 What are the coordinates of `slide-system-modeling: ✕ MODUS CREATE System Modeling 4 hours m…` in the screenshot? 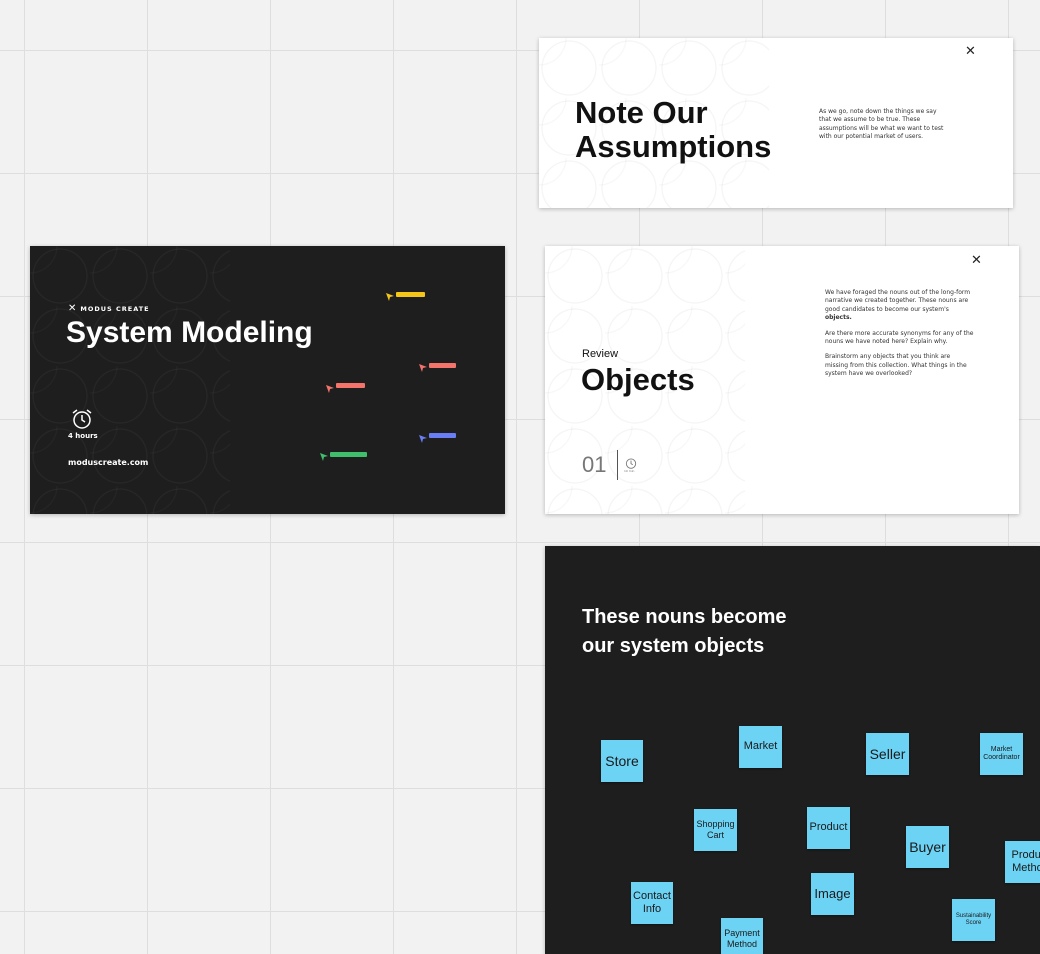 It's located at (267, 380).